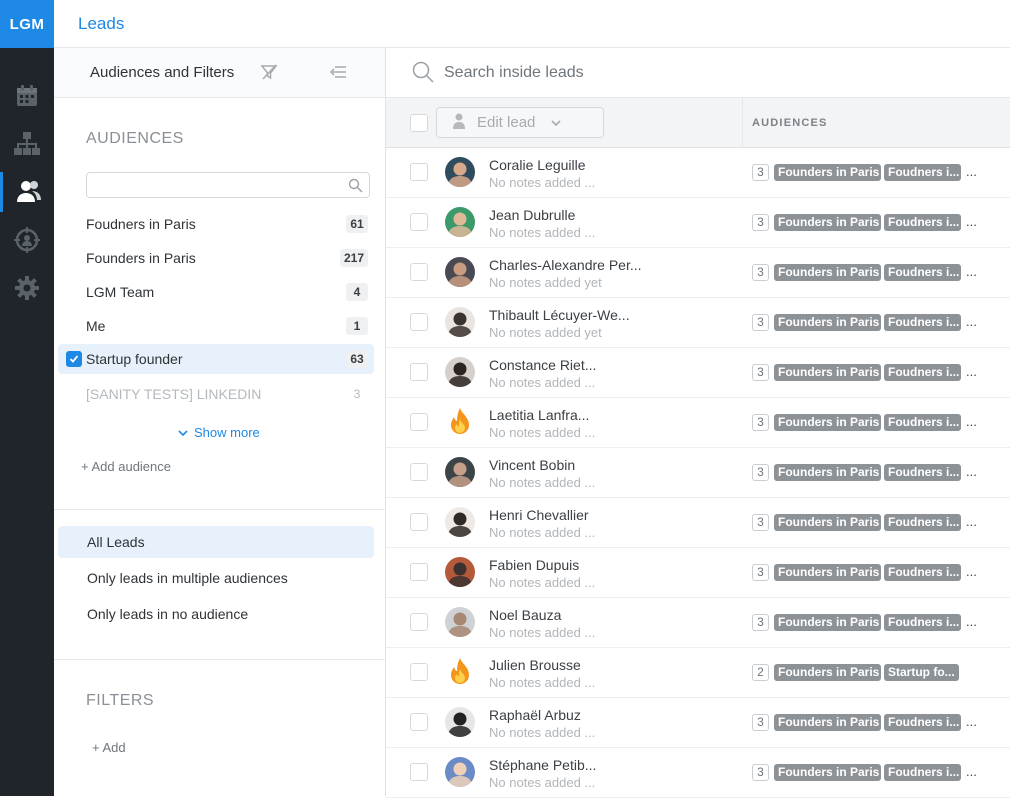 This screenshot has width=1010, height=798. What do you see at coordinates (338, 74) in the screenshot?
I see `collapse-panel-icon` at bounding box center [338, 74].